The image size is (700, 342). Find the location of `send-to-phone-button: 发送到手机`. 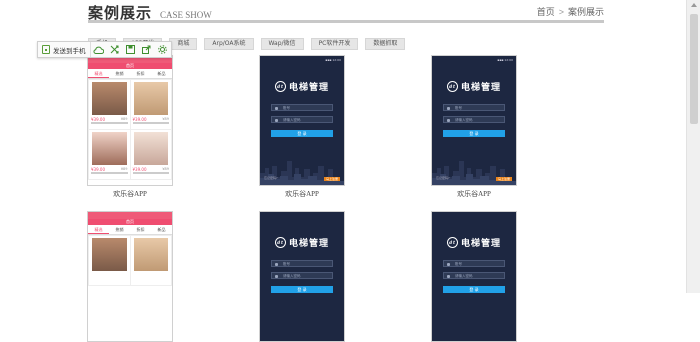

send-to-phone-button: 发送到手机 is located at coordinates (64, 49).